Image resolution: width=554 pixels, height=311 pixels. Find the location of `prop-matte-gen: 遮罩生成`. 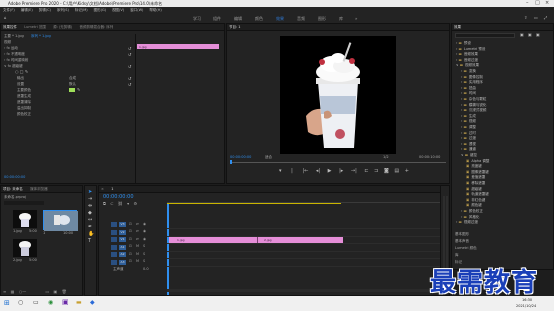

prop-matte-gen: 遮罩生成 is located at coordinates (24, 96).